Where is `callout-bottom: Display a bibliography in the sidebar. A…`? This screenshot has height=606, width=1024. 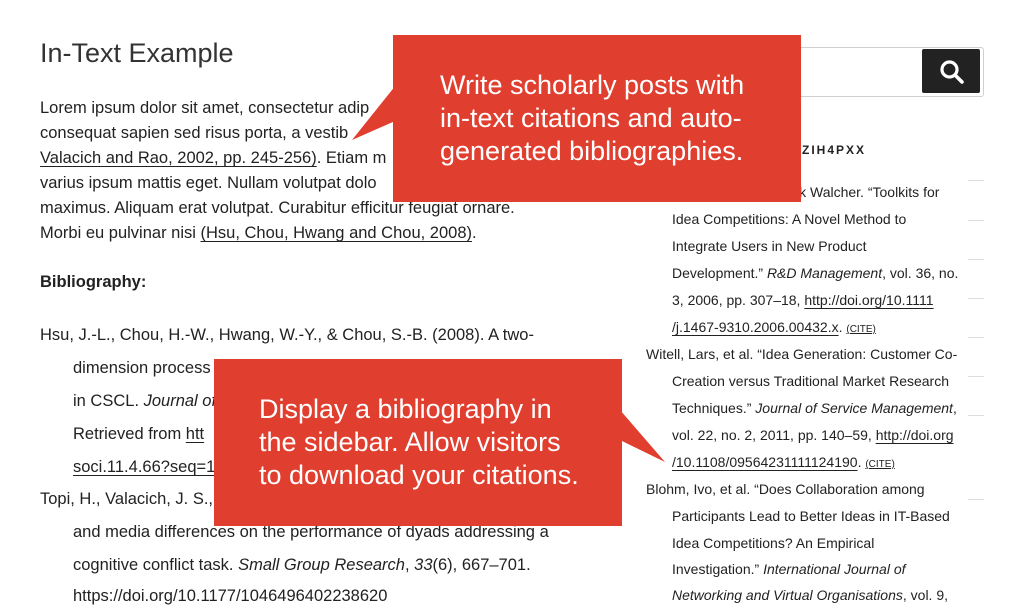 callout-bottom: Display a bibliography in the sidebar. A… is located at coordinates (418, 442).